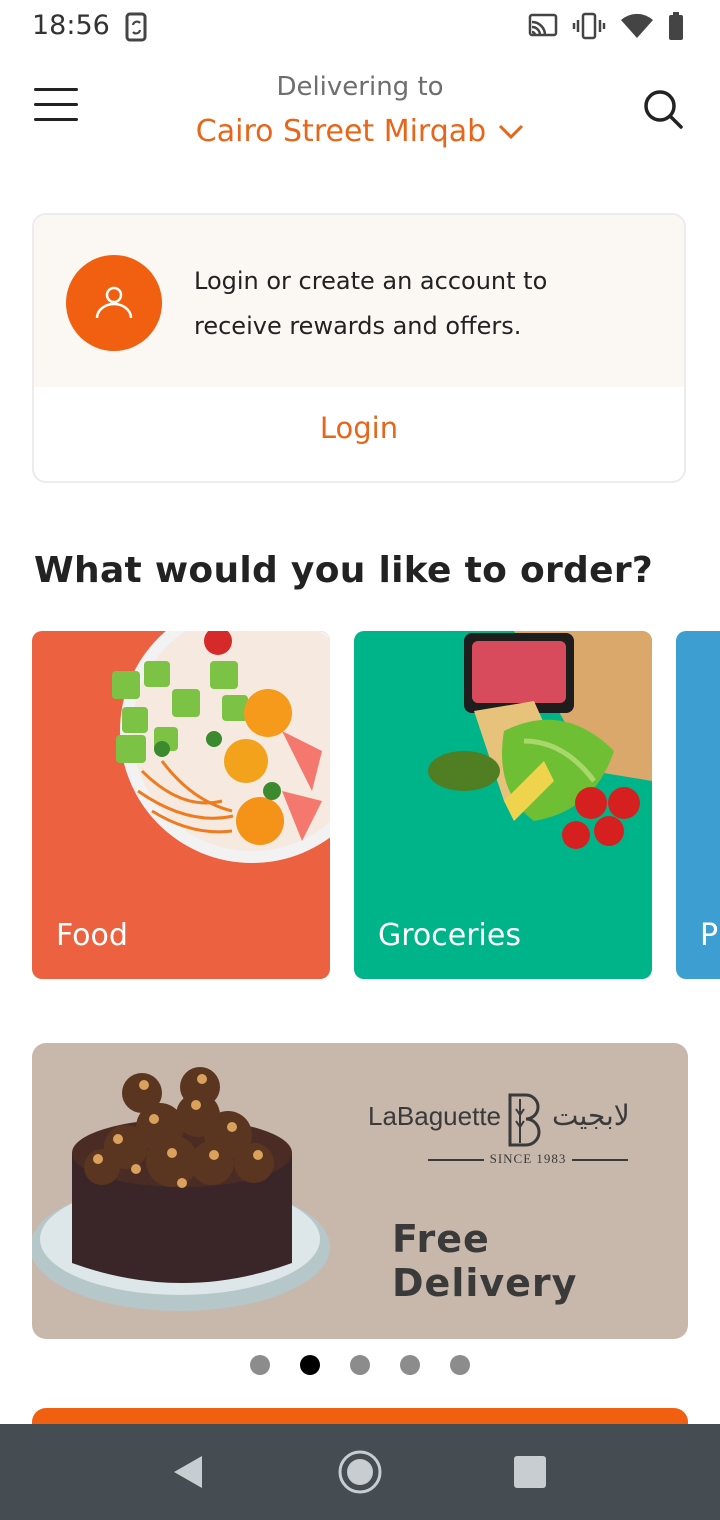 The image size is (720, 1520). I want to click on back-icon, so click(188, 1472).